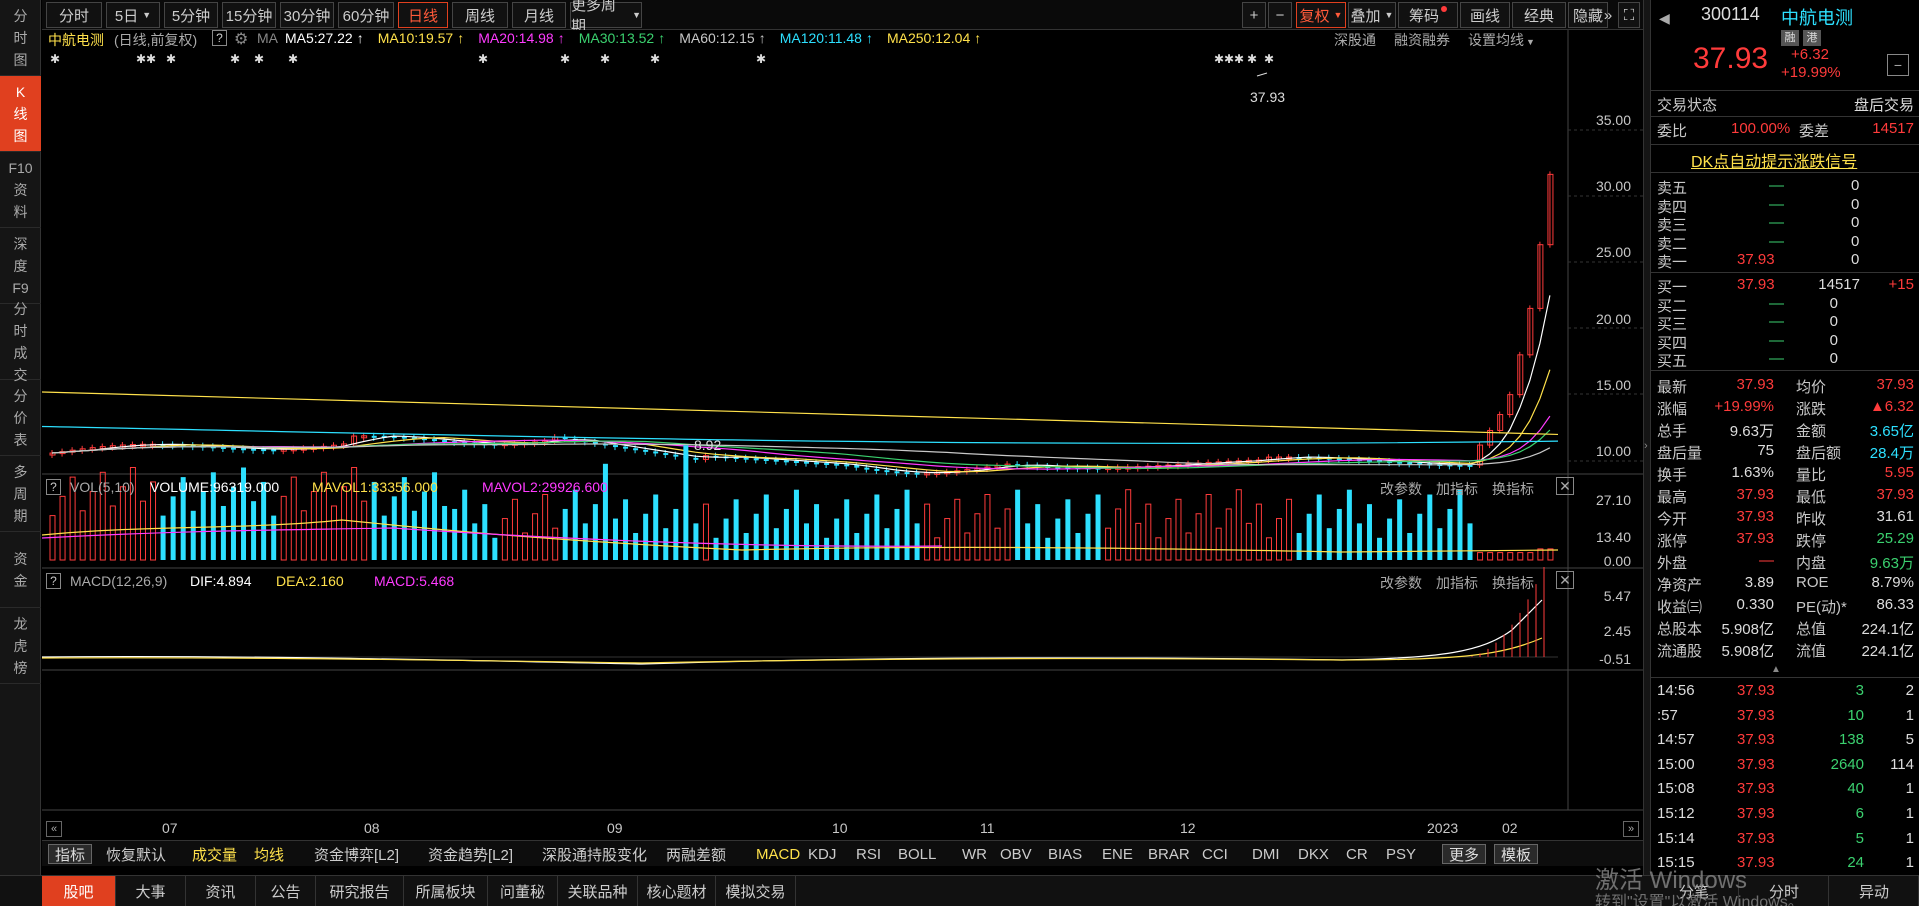 Image resolution: width=1919 pixels, height=906 pixels. I want to click on vol-link-0: 改参数, so click(1401, 489).